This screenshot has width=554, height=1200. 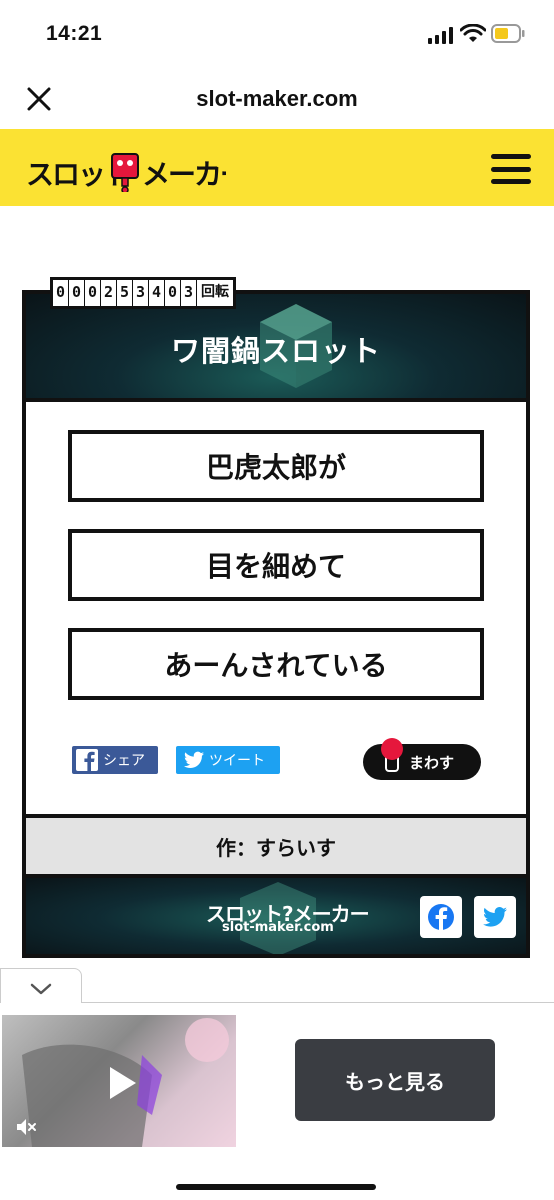 What do you see at coordinates (157, 293) in the screenshot?
I see `counter-digit: 4` at bounding box center [157, 293].